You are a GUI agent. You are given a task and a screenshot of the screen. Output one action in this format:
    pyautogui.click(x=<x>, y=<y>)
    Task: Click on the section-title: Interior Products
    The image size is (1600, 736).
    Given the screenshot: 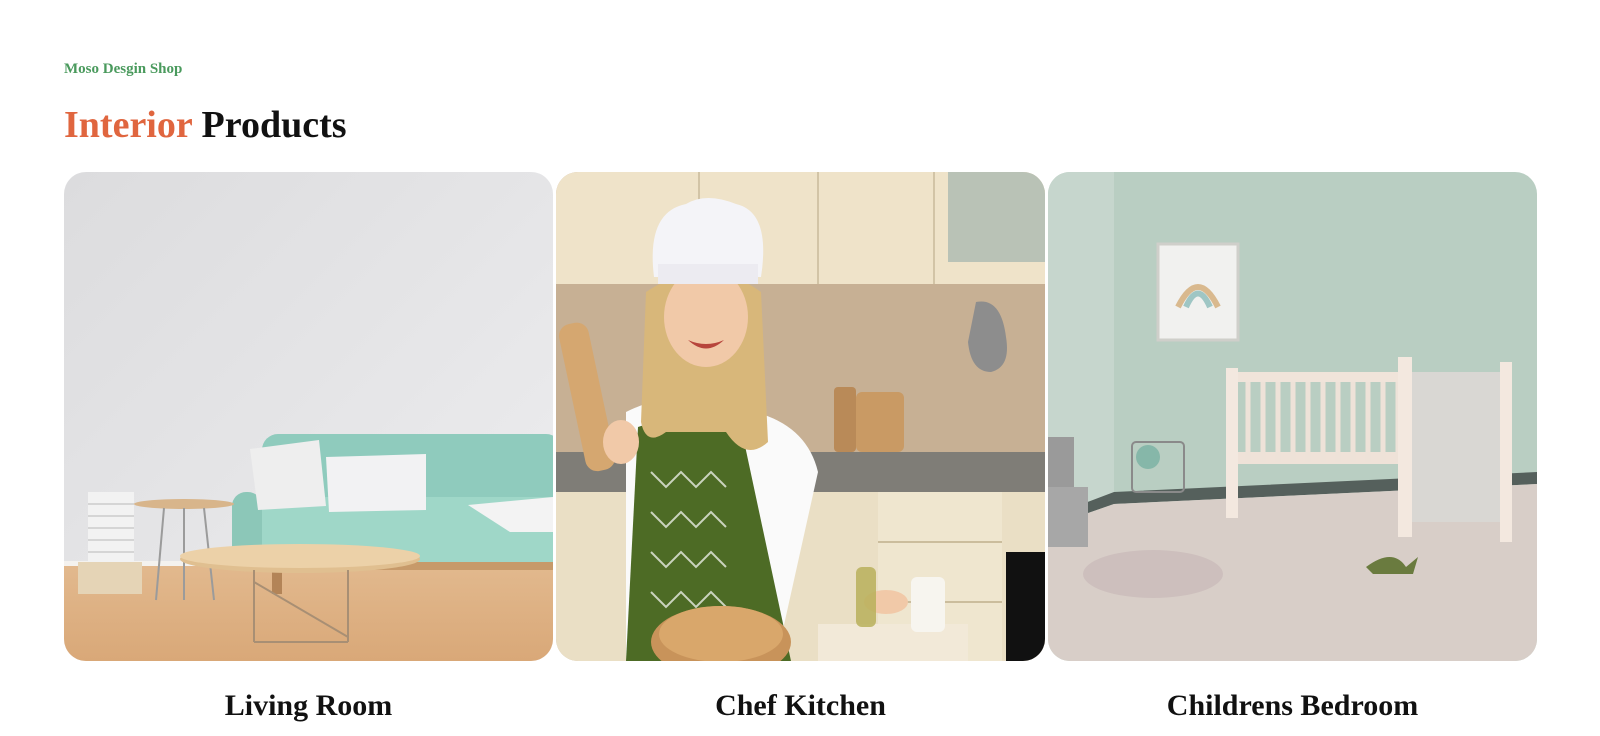 What is the action you would take?
    pyautogui.click(x=205, y=125)
    